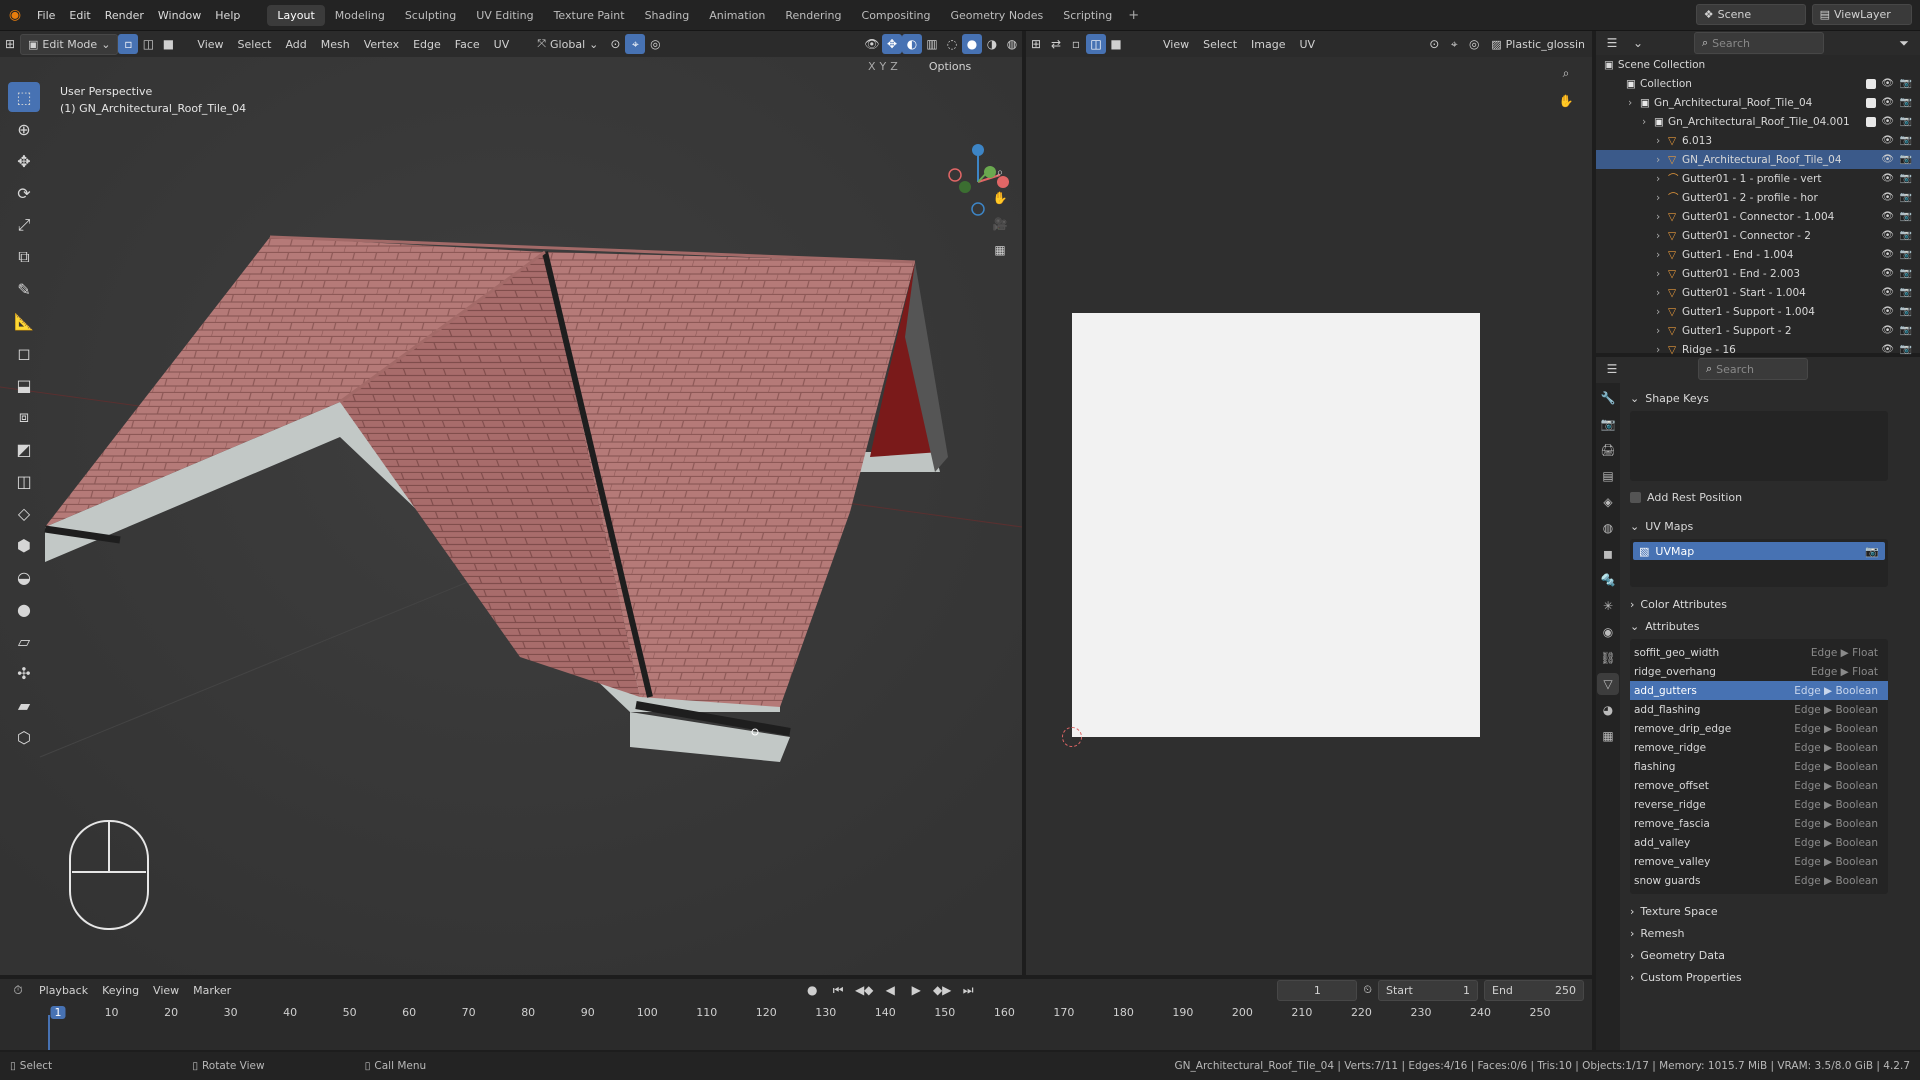 The height and width of the screenshot is (1080, 1920). Describe the element at coordinates (1758, 254) in the screenshot. I see `outliner-row: › ▽ Gutter1 - End - 1.004 👁 📷` at that location.